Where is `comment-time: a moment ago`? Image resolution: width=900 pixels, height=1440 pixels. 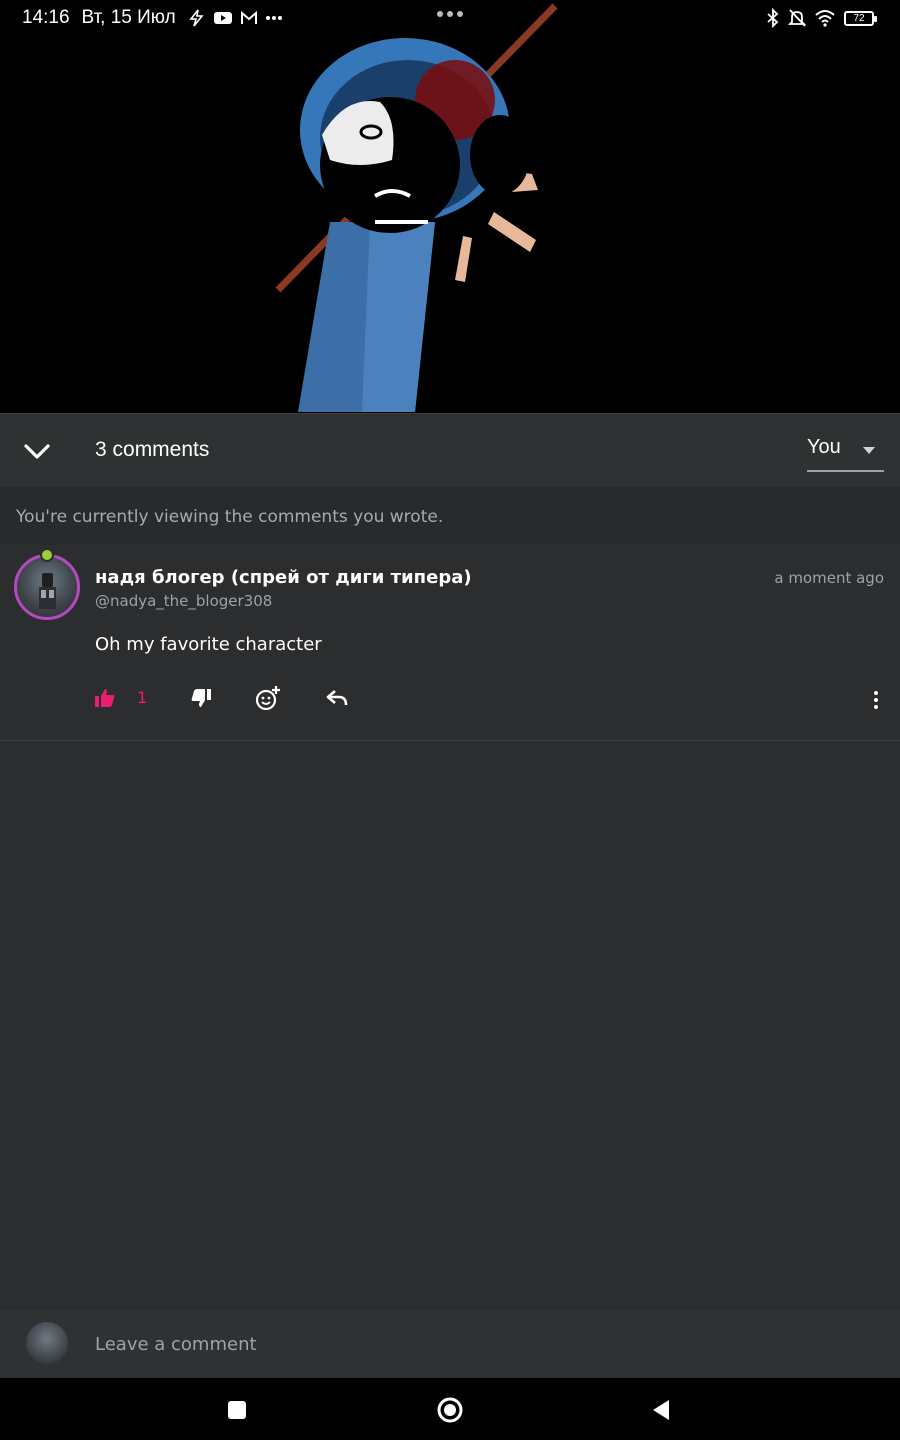 comment-time: a moment ago is located at coordinates (829, 578).